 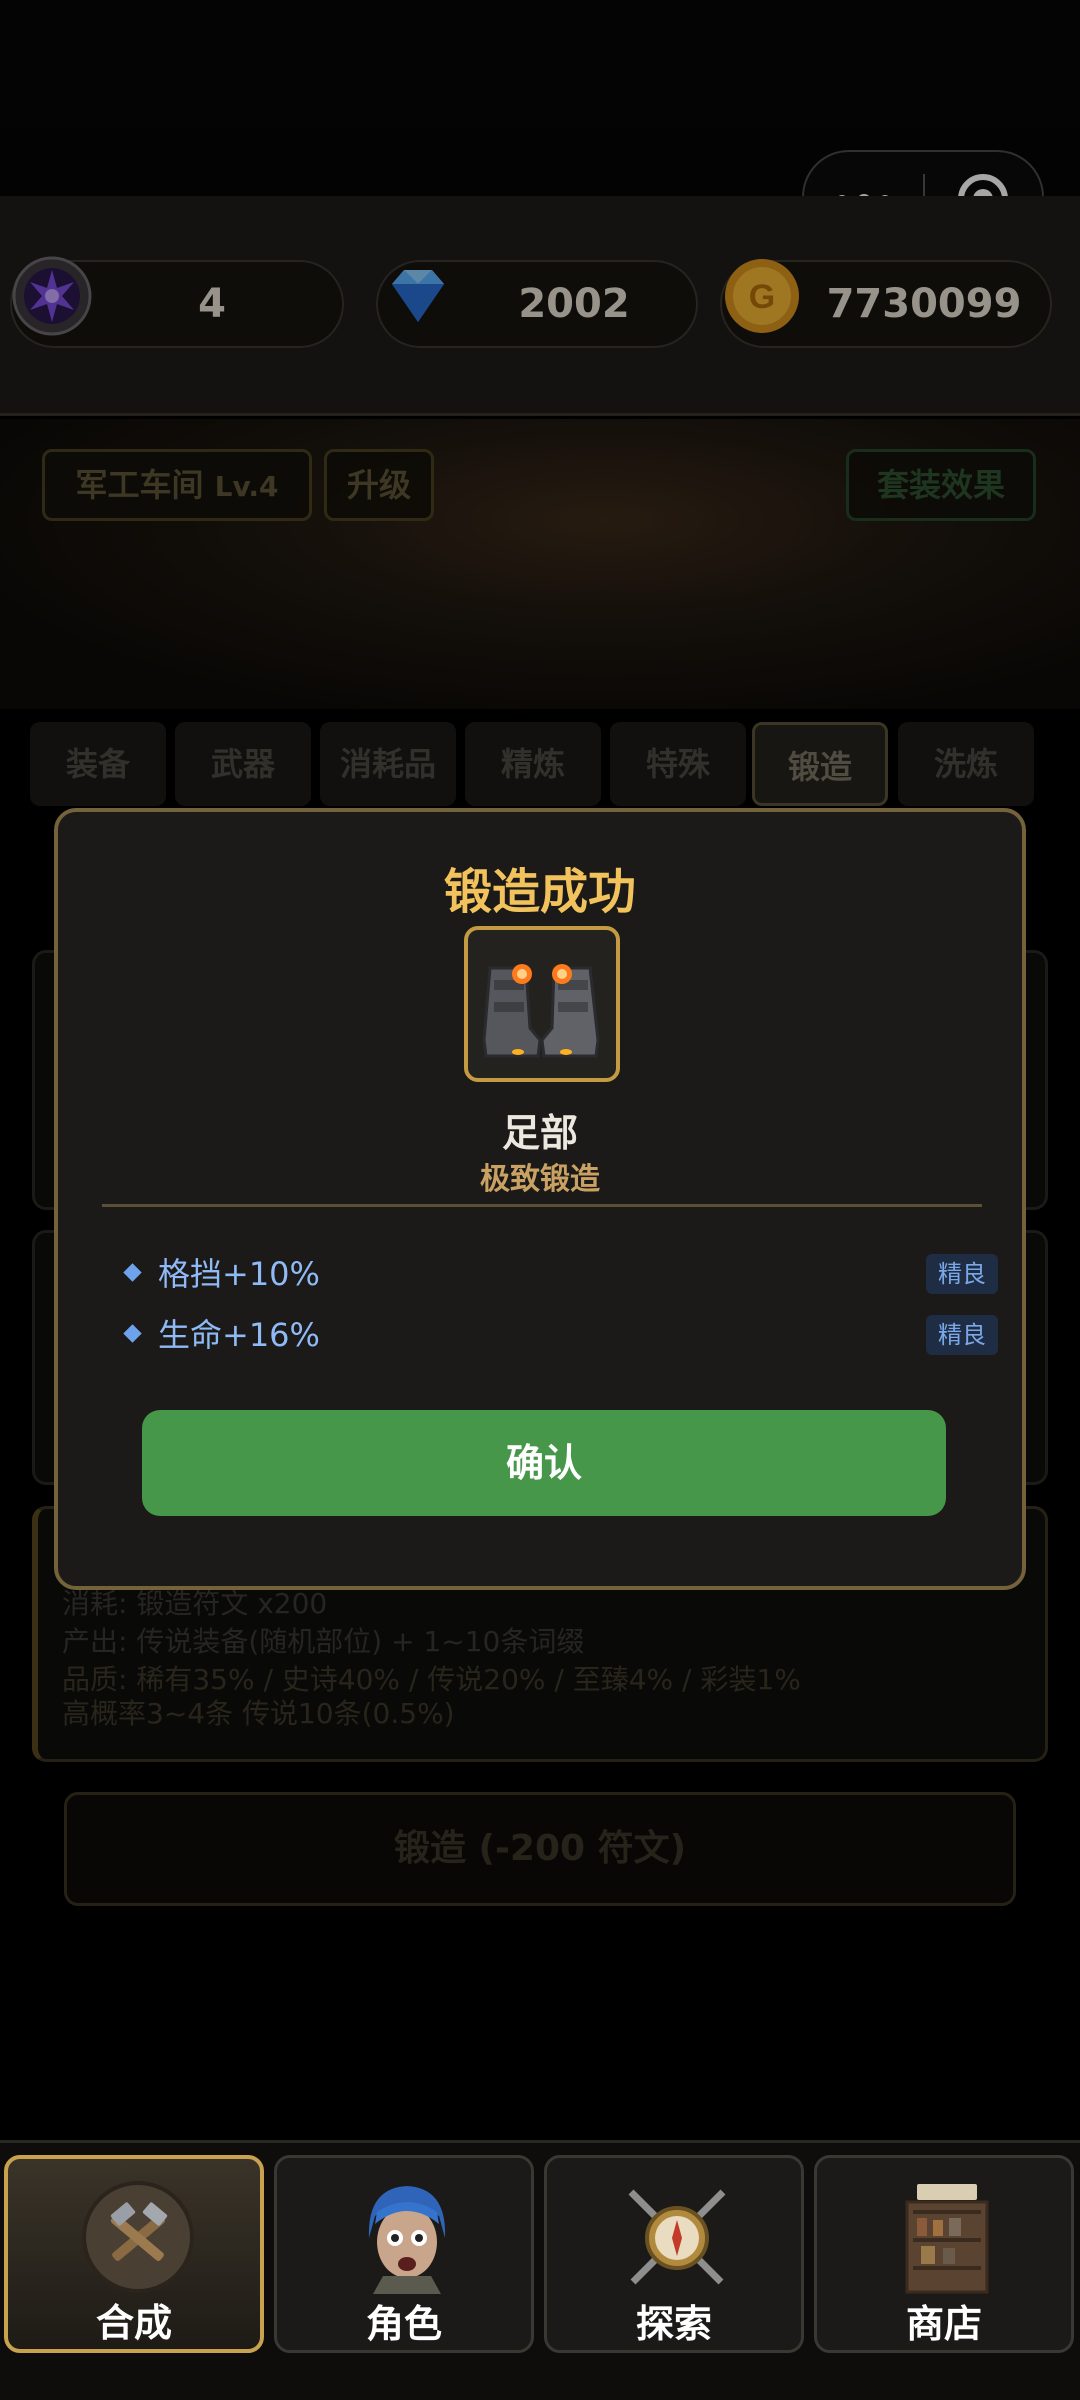 I want to click on compass-swords-icon, so click(x=677, y=2237).